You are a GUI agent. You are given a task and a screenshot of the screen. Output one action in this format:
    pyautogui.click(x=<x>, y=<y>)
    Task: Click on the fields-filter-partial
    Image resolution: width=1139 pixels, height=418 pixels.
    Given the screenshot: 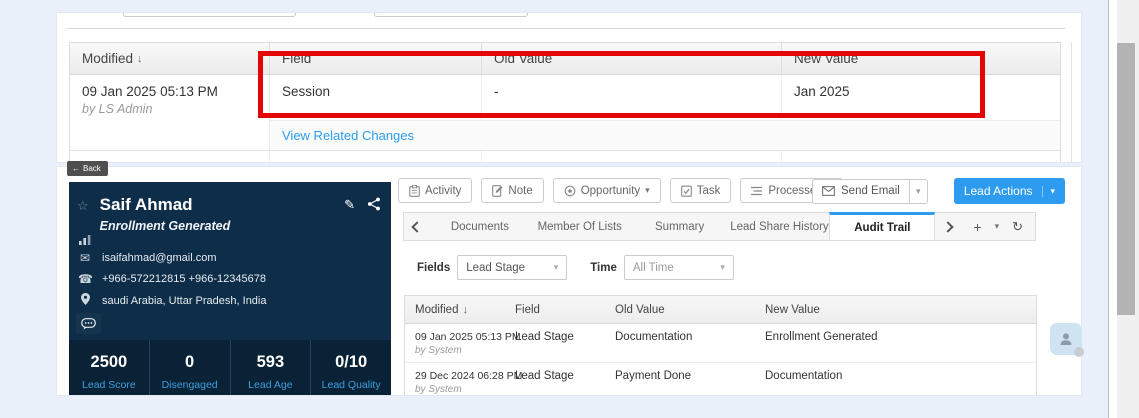 What is the action you would take?
    pyautogui.click(x=209, y=15)
    